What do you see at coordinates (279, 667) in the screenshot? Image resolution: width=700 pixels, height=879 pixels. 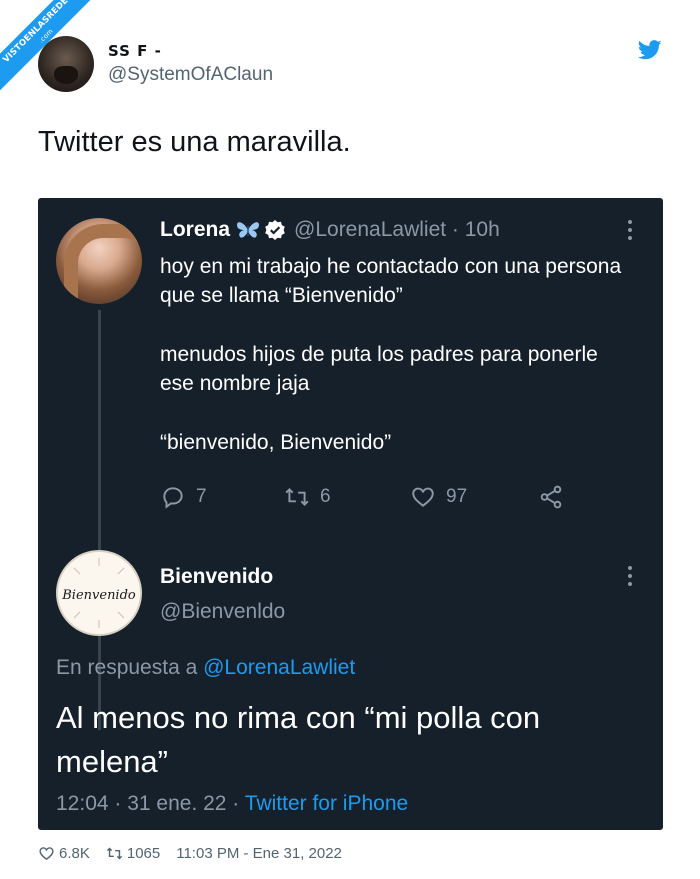 I see `reply-mention-link: @LorenaLawliet` at bounding box center [279, 667].